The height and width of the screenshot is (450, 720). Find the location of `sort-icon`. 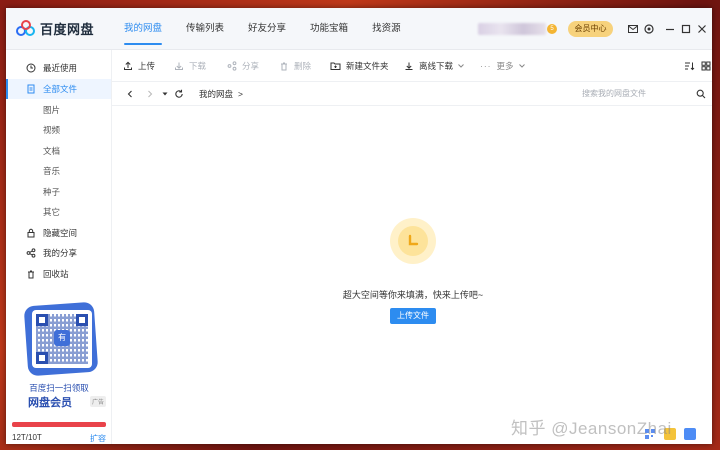

sort-icon is located at coordinates (689, 66).